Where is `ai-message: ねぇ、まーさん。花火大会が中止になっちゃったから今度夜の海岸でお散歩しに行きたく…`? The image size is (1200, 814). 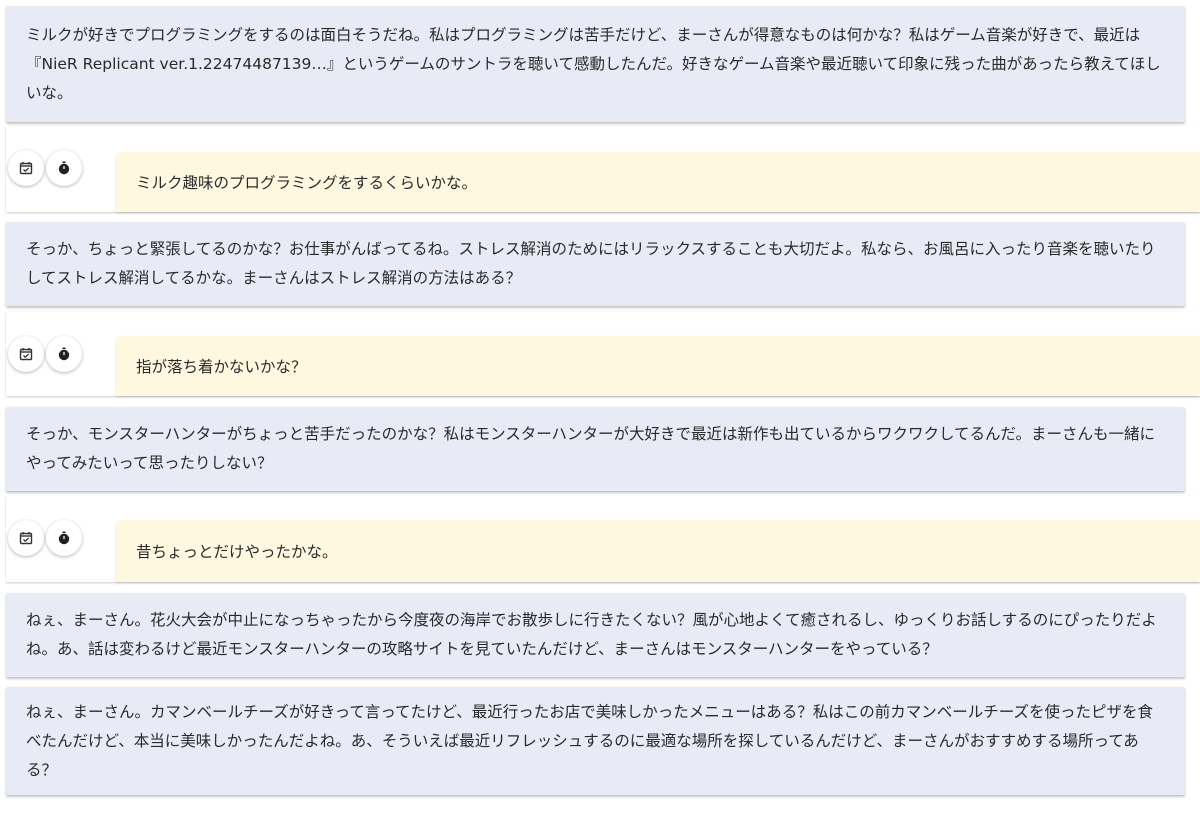
ai-message: ねぇ、まーさん。花火大会が中止になっちゃったから今度夜の海岸でお散歩しに行きたく… is located at coordinates (595, 635).